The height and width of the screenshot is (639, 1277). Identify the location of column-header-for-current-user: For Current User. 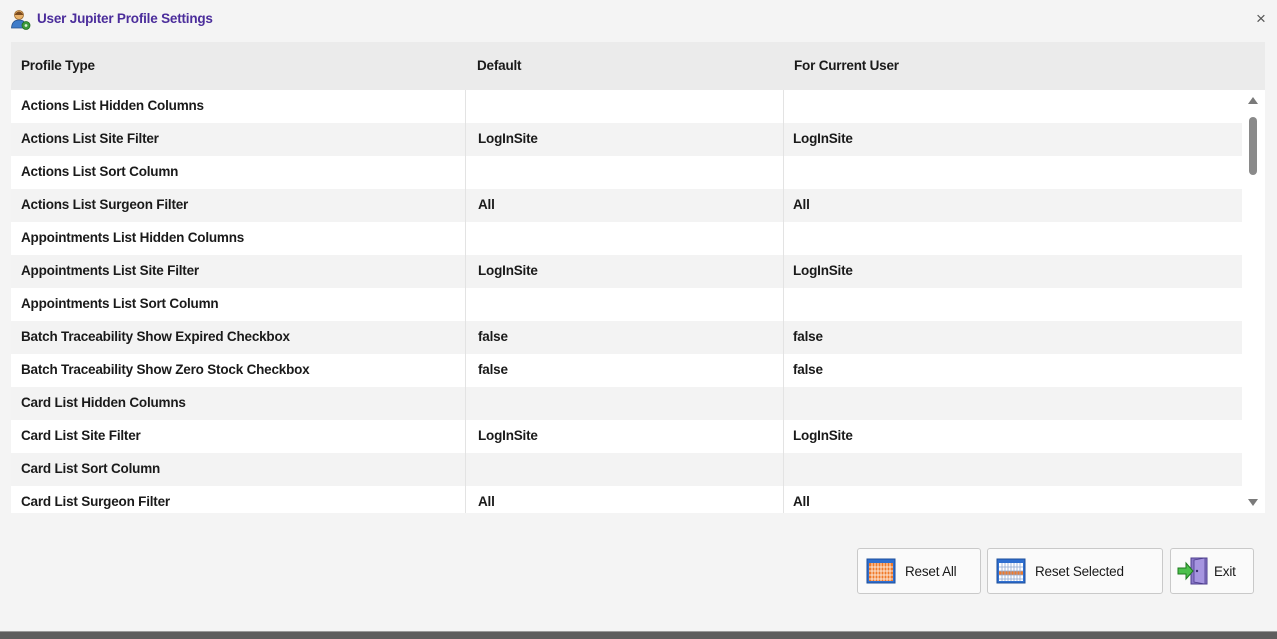
(846, 66).